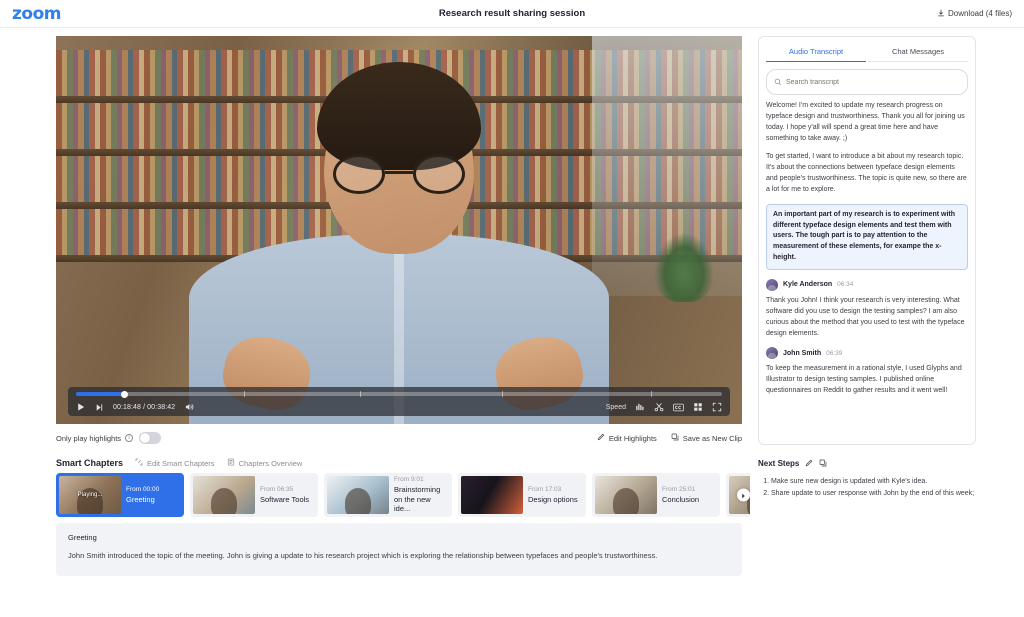  I want to click on progress-bar, so click(399, 394).